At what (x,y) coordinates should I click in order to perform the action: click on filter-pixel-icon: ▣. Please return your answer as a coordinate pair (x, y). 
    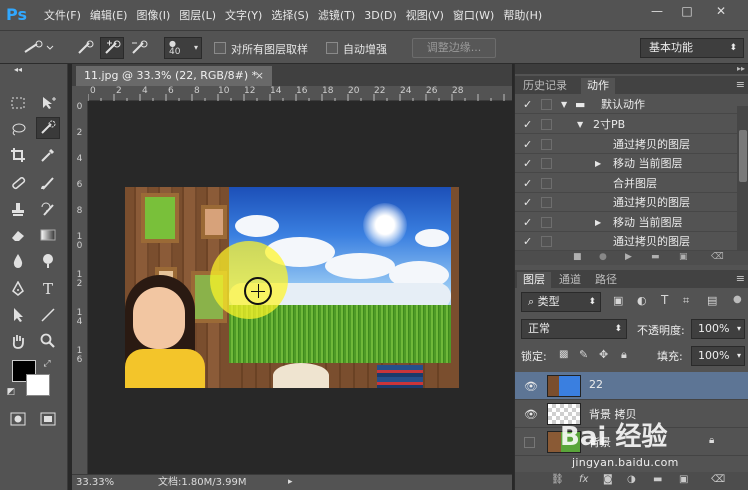
    Looking at the image, I should click on (618, 300).